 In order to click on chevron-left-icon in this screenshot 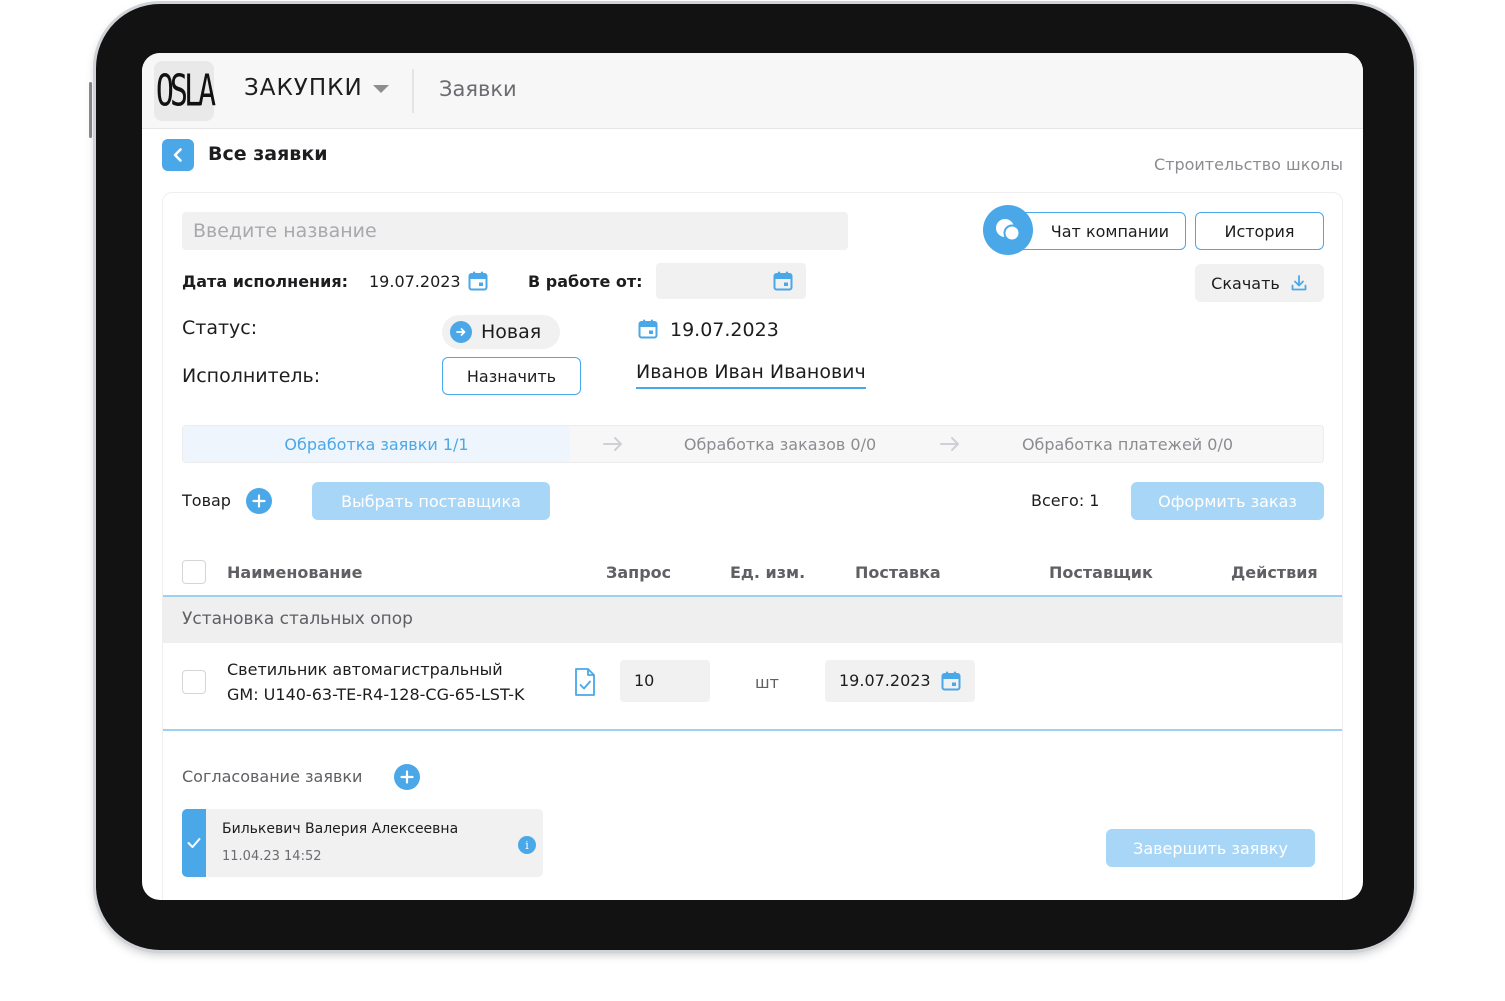, I will do `click(177, 155)`.